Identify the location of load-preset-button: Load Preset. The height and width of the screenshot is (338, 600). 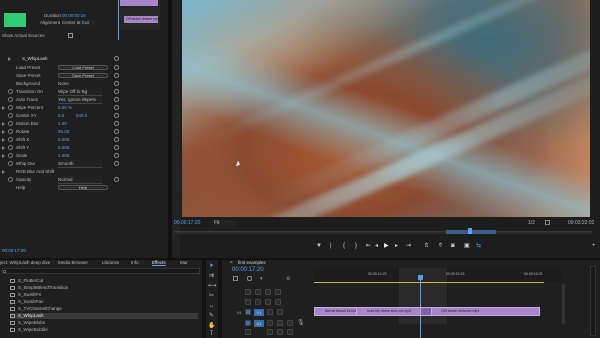
(83, 67).